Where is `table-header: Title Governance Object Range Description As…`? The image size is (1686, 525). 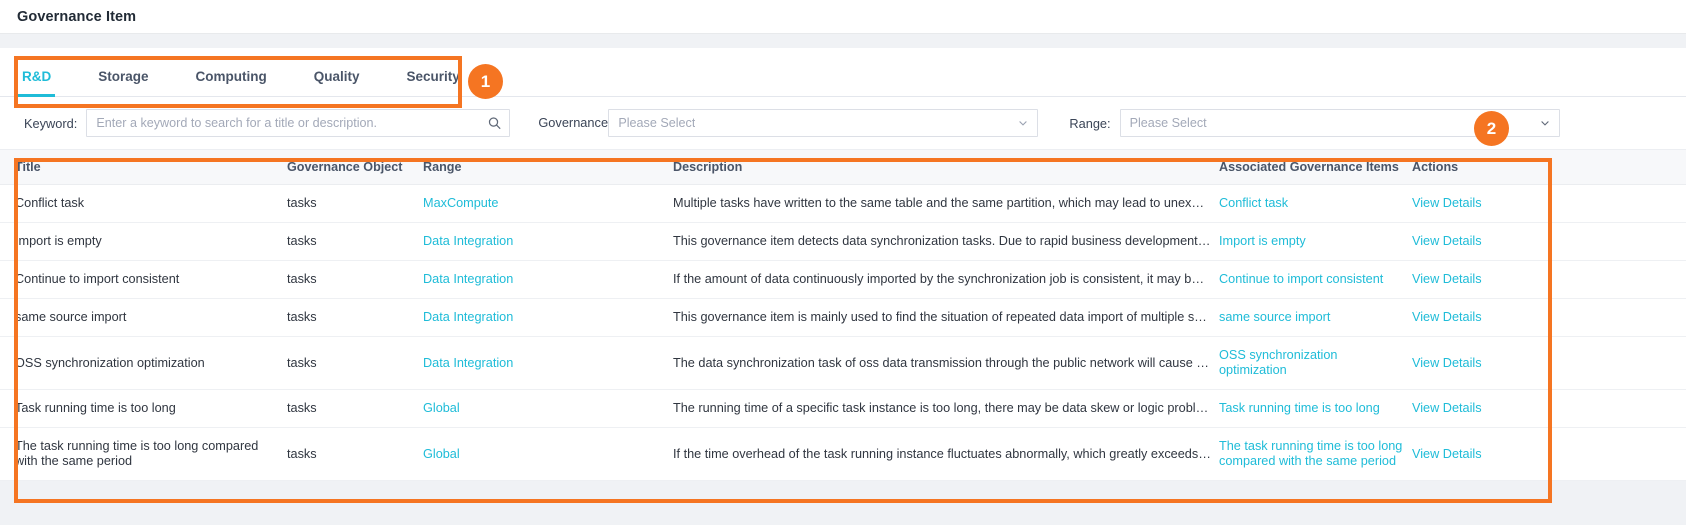
table-header: Title Governance Object Range Description As… is located at coordinates (843, 167).